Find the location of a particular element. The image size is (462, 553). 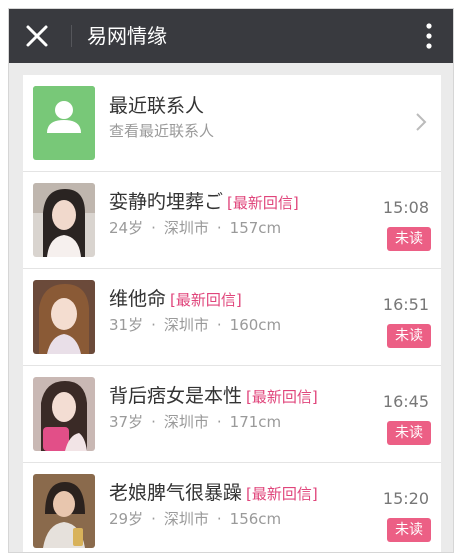

contact-meta: 24岁 · 深圳市 · 157cm is located at coordinates (195, 227).